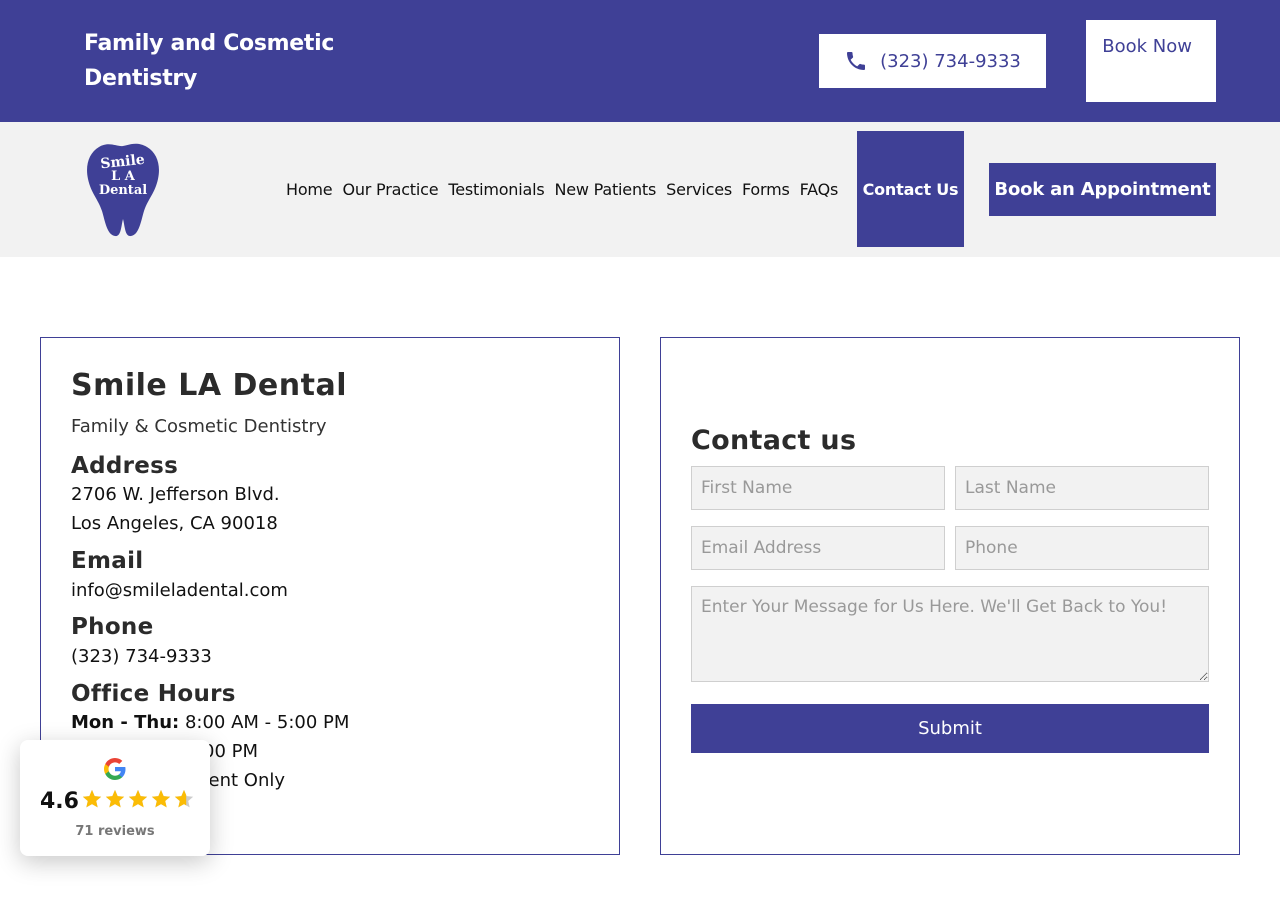 This screenshot has height=900, width=1280. I want to click on nav-our-practice: Our Practice, so click(390, 189).